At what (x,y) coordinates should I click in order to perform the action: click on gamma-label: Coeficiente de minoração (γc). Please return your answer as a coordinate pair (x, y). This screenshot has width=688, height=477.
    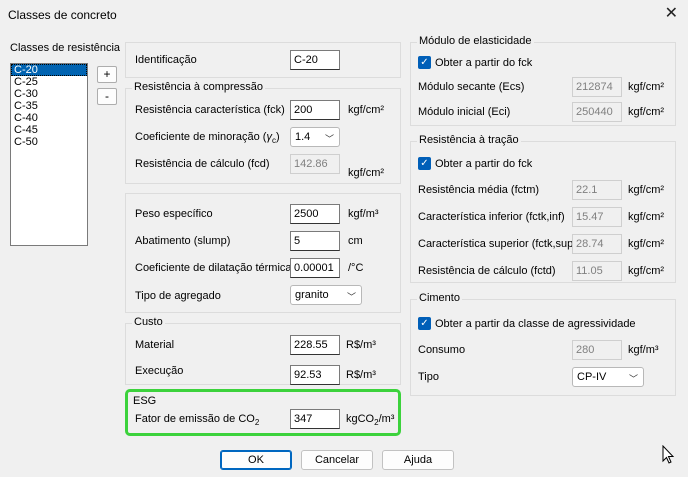
    Looking at the image, I should click on (207, 138).